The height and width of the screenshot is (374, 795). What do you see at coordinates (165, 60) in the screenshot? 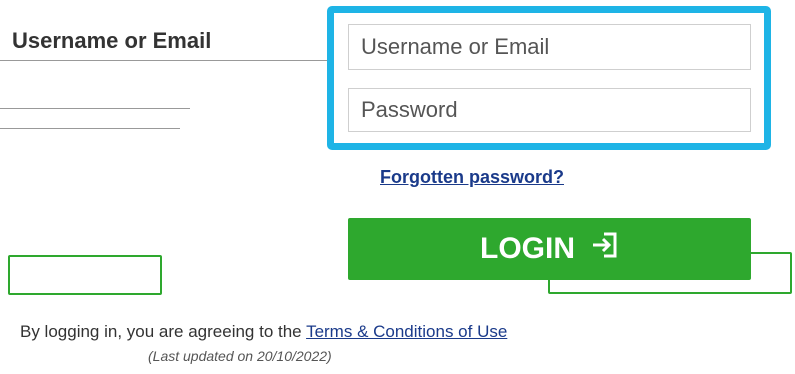
I see `divider-ghost-top` at bounding box center [165, 60].